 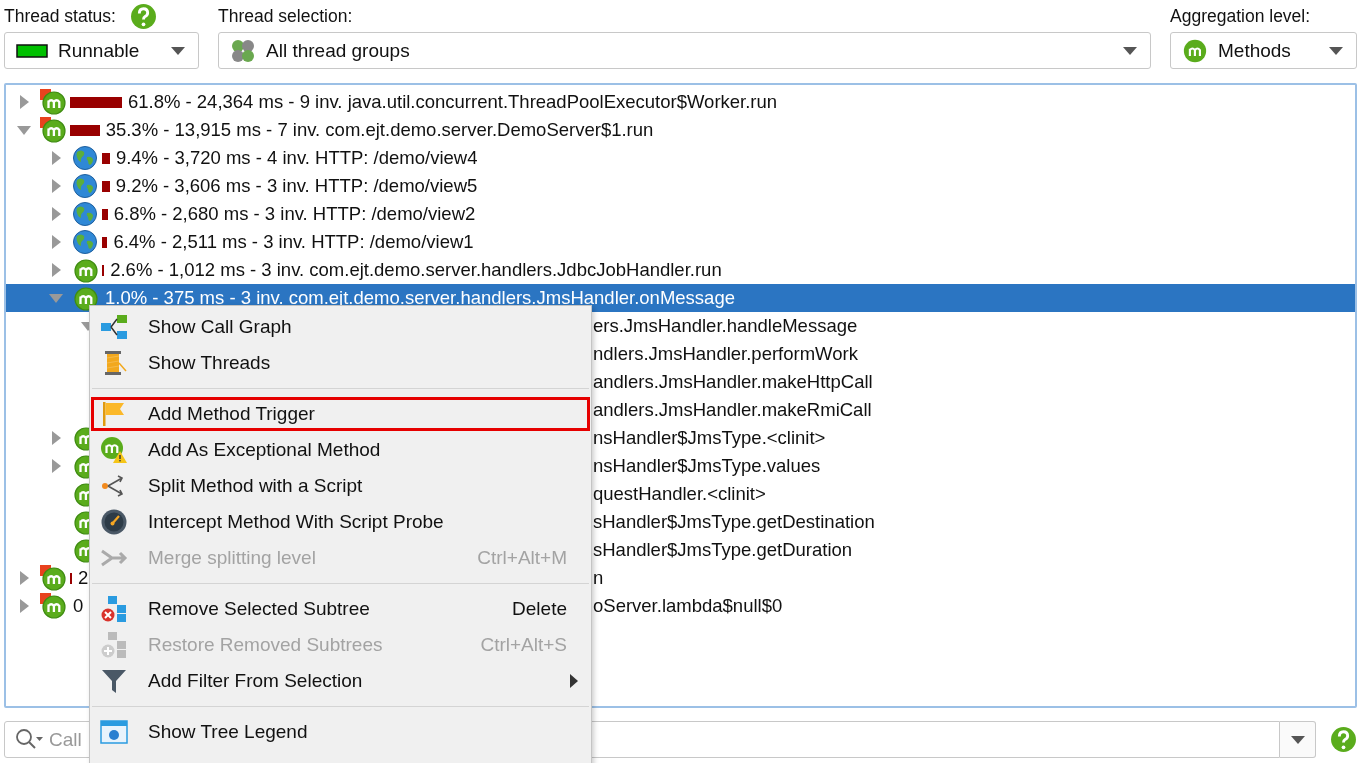 What do you see at coordinates (340, 414) in the screenshot?
I see `menu-item: Add Method Trigger` at bounding box center [340, 414].